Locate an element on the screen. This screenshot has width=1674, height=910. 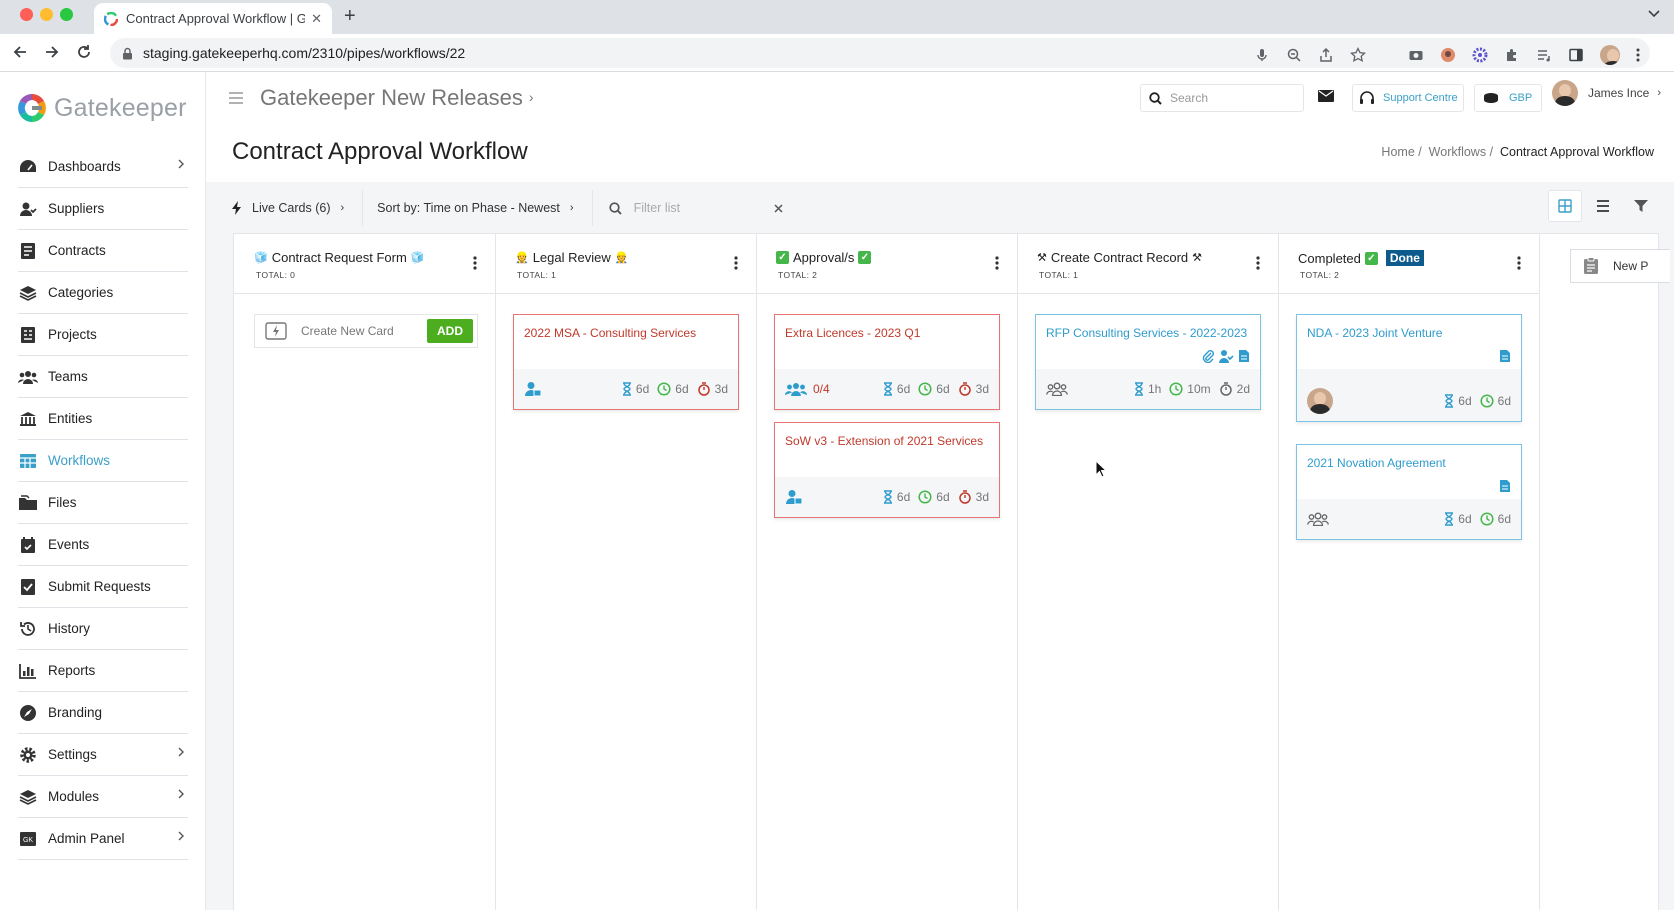
workflow-card: NDA - 2023 Joint Venture 6d 6d is located at coordinates (1409, 368).